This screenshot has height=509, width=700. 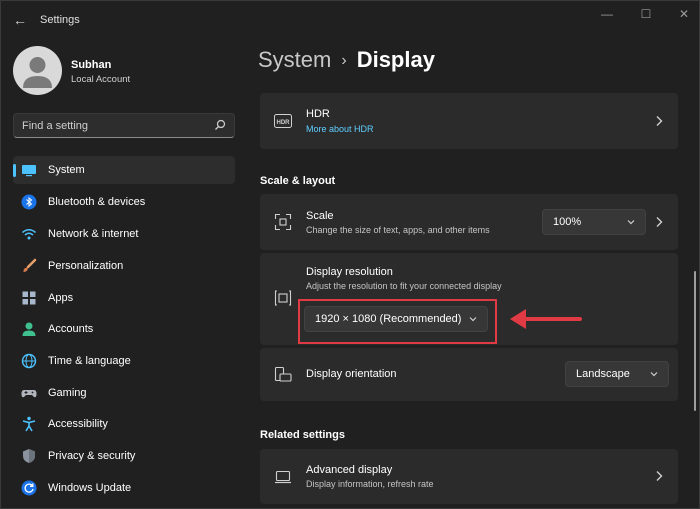 I want to click on display-resolution-title: Display resolution, so click(x=349, y=272).